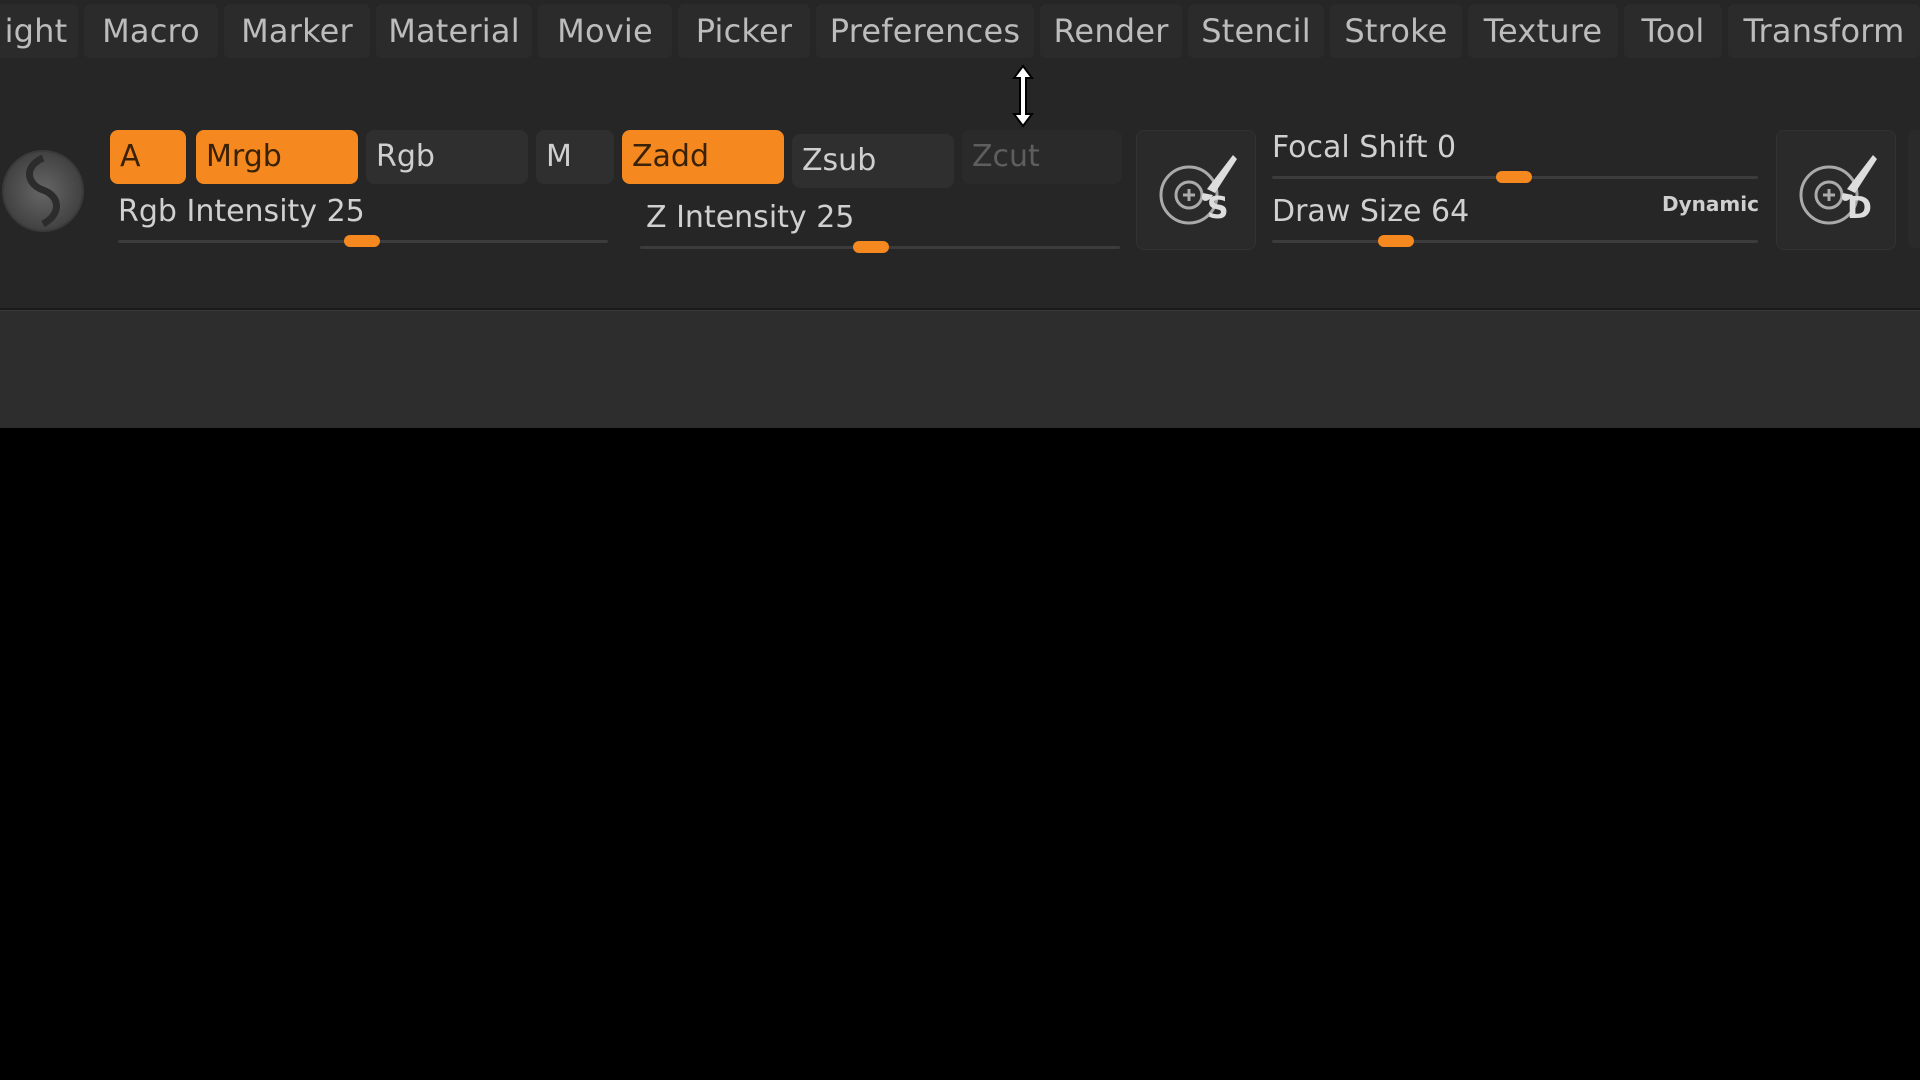 The image size is (1920, 1080). I want to click on brush-s-icon, so click(1198, 190).